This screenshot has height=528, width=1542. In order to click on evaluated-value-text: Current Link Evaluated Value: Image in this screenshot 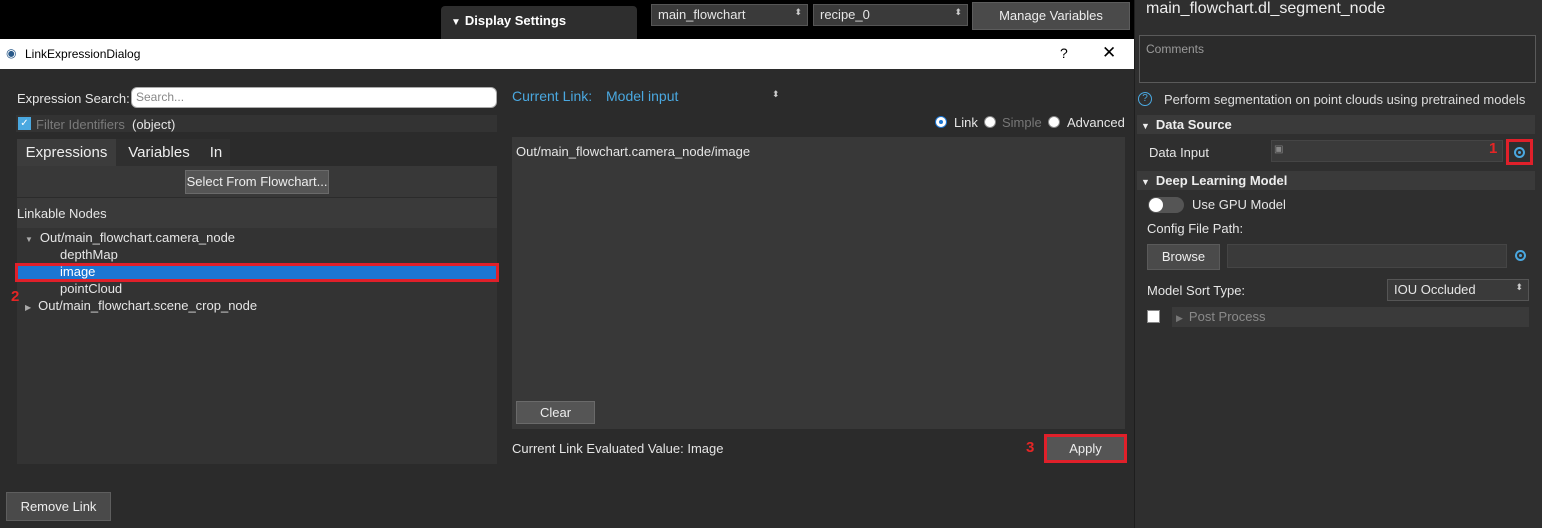, I will do `click(618, 448)`.